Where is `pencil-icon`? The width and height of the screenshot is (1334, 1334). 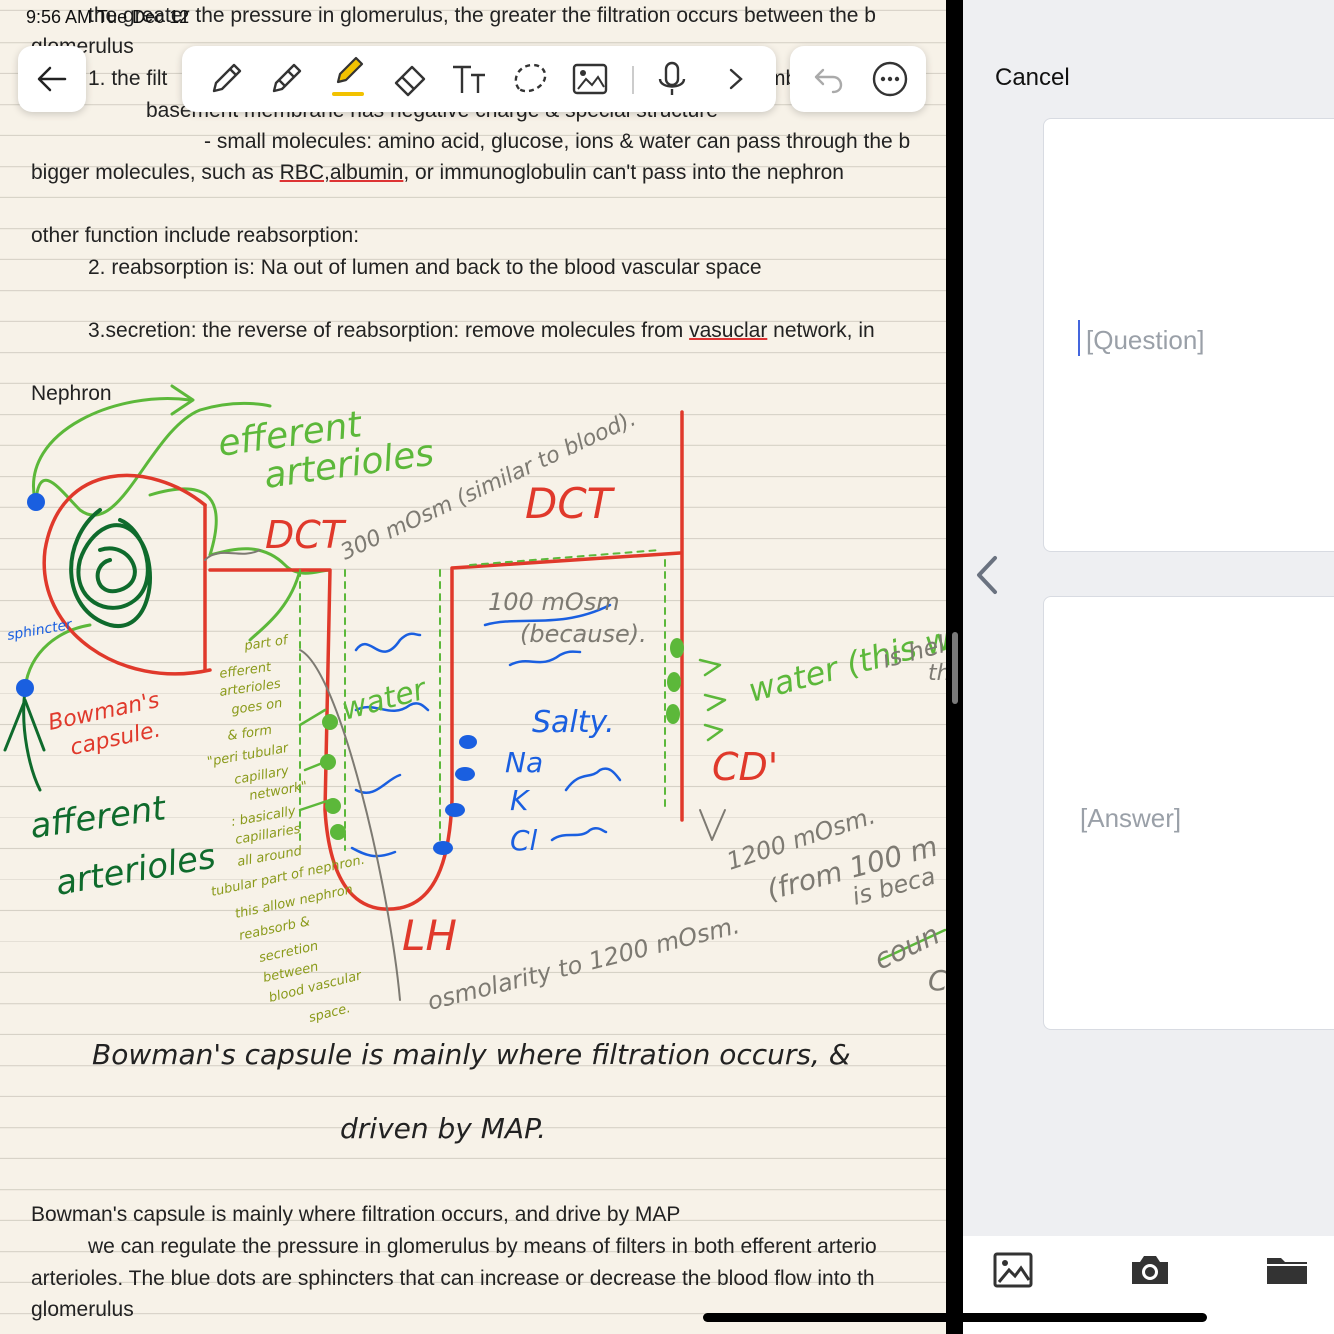 pencil-icon is located at coordinates (286, 79).